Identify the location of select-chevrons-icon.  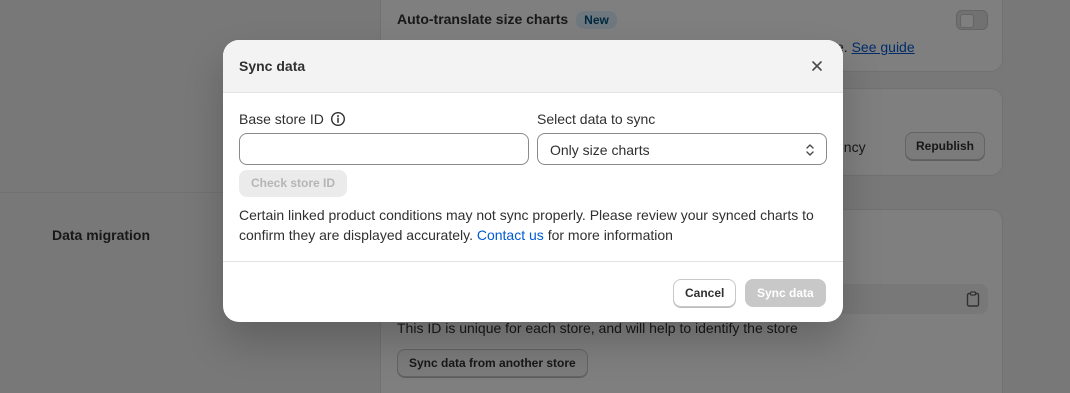
(810, 150).